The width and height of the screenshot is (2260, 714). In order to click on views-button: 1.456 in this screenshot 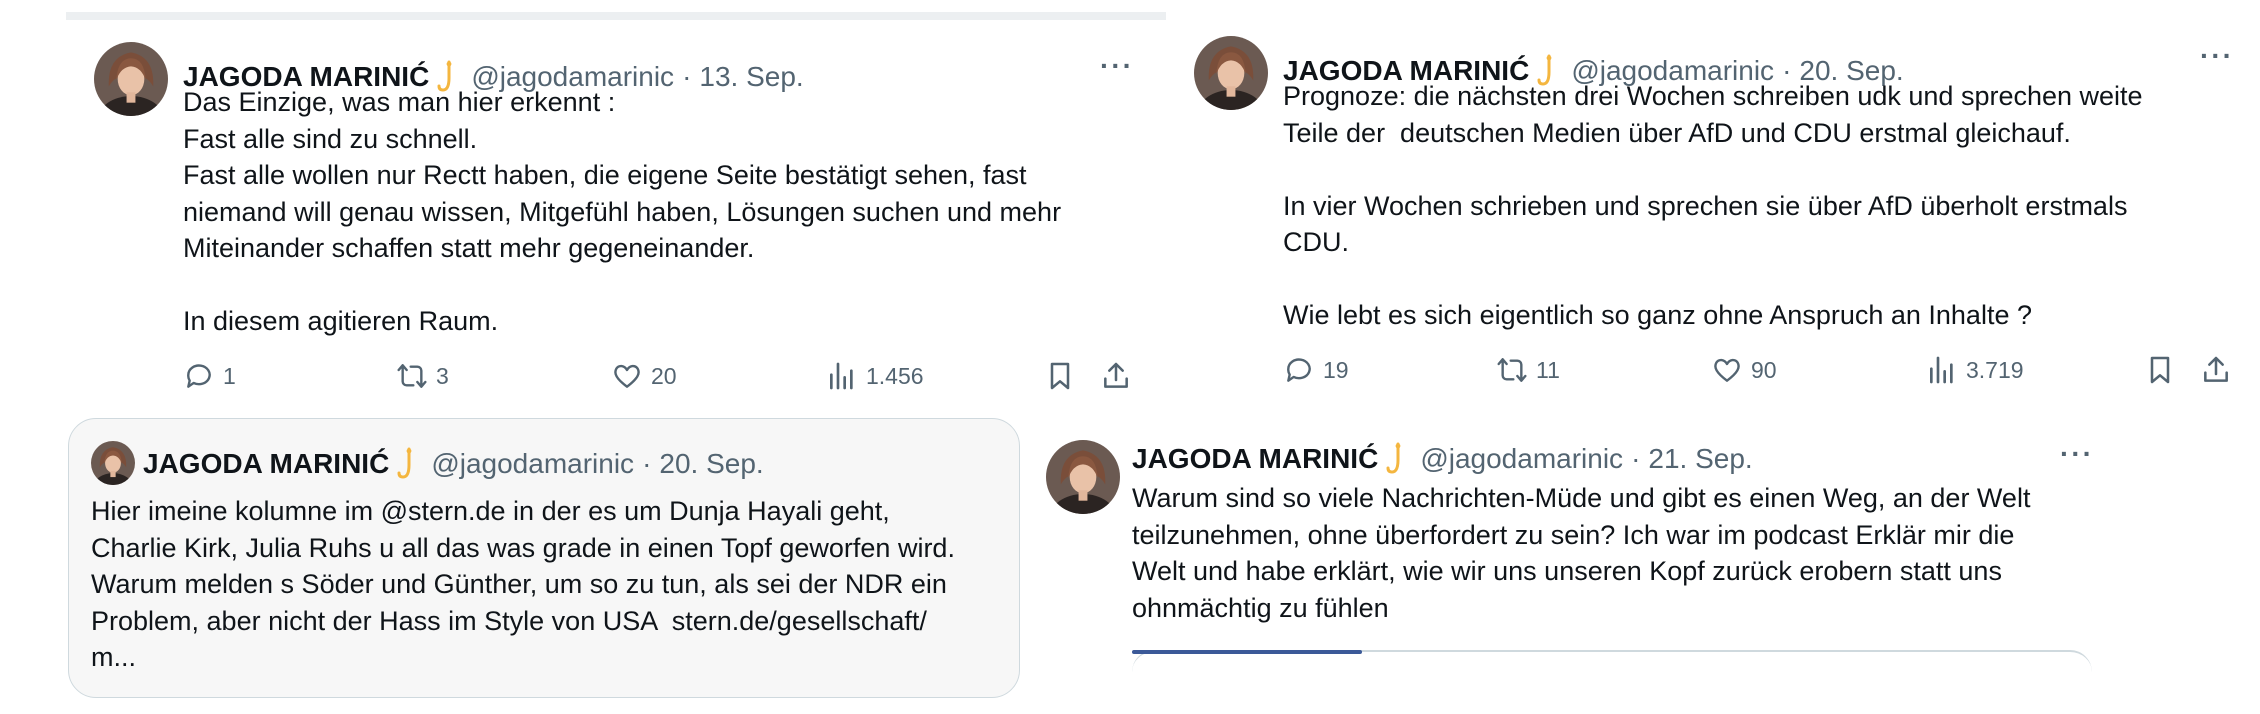, I will do `click(875, 376)`.